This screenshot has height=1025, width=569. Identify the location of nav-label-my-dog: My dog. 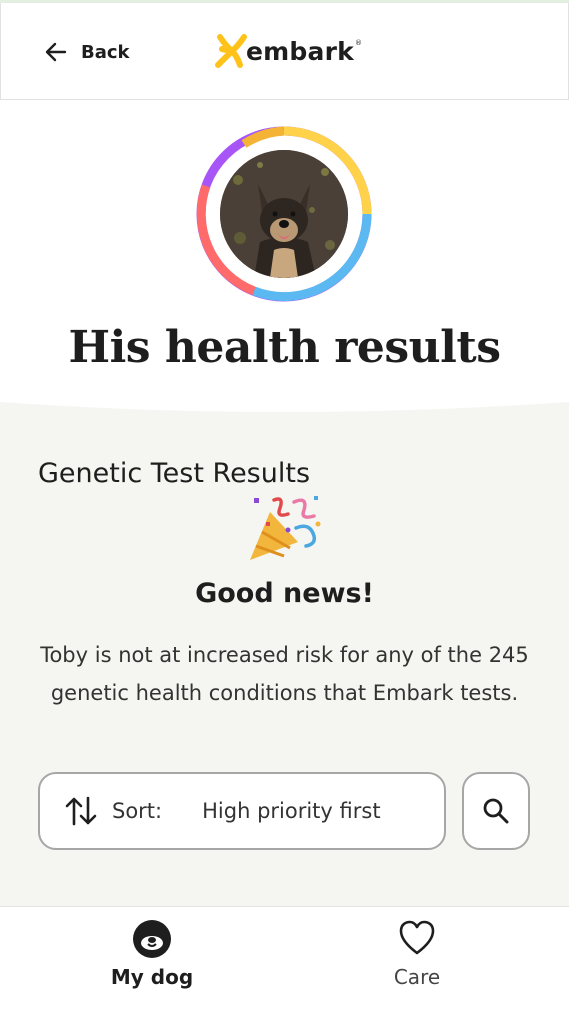
(152, 977).